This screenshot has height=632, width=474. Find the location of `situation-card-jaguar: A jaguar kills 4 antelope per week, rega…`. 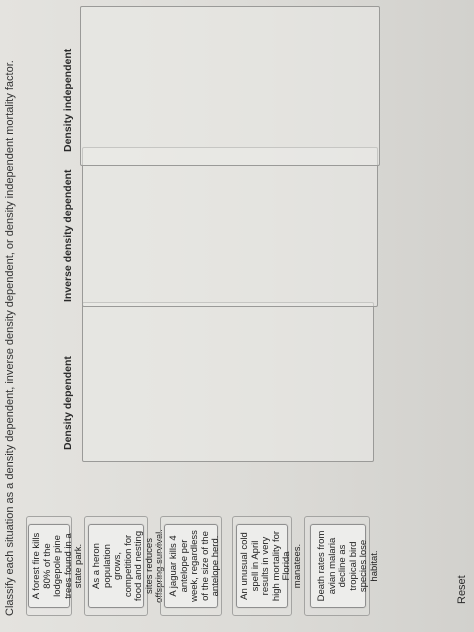

situation-card-jaguar: A jaguar kills 4 antelope per week, rega… is located at coordinates (192, 566).